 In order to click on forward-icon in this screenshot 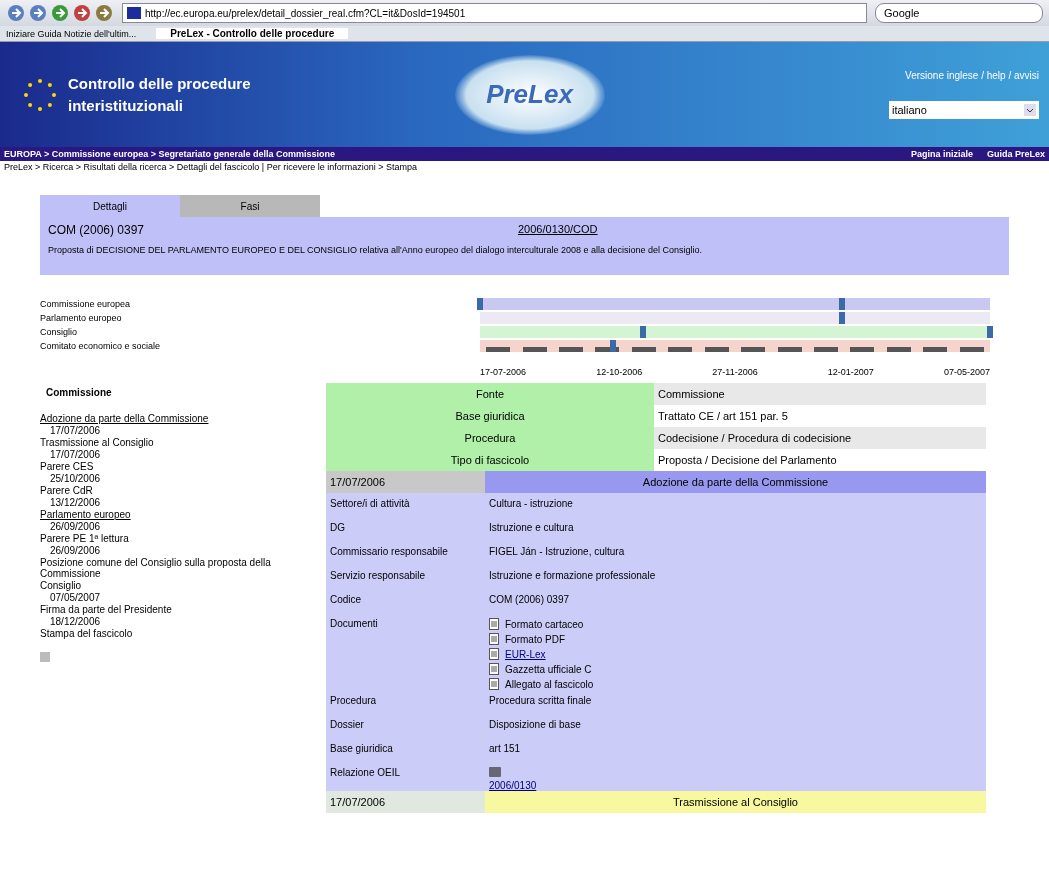, I will do `click(38, 13)`.